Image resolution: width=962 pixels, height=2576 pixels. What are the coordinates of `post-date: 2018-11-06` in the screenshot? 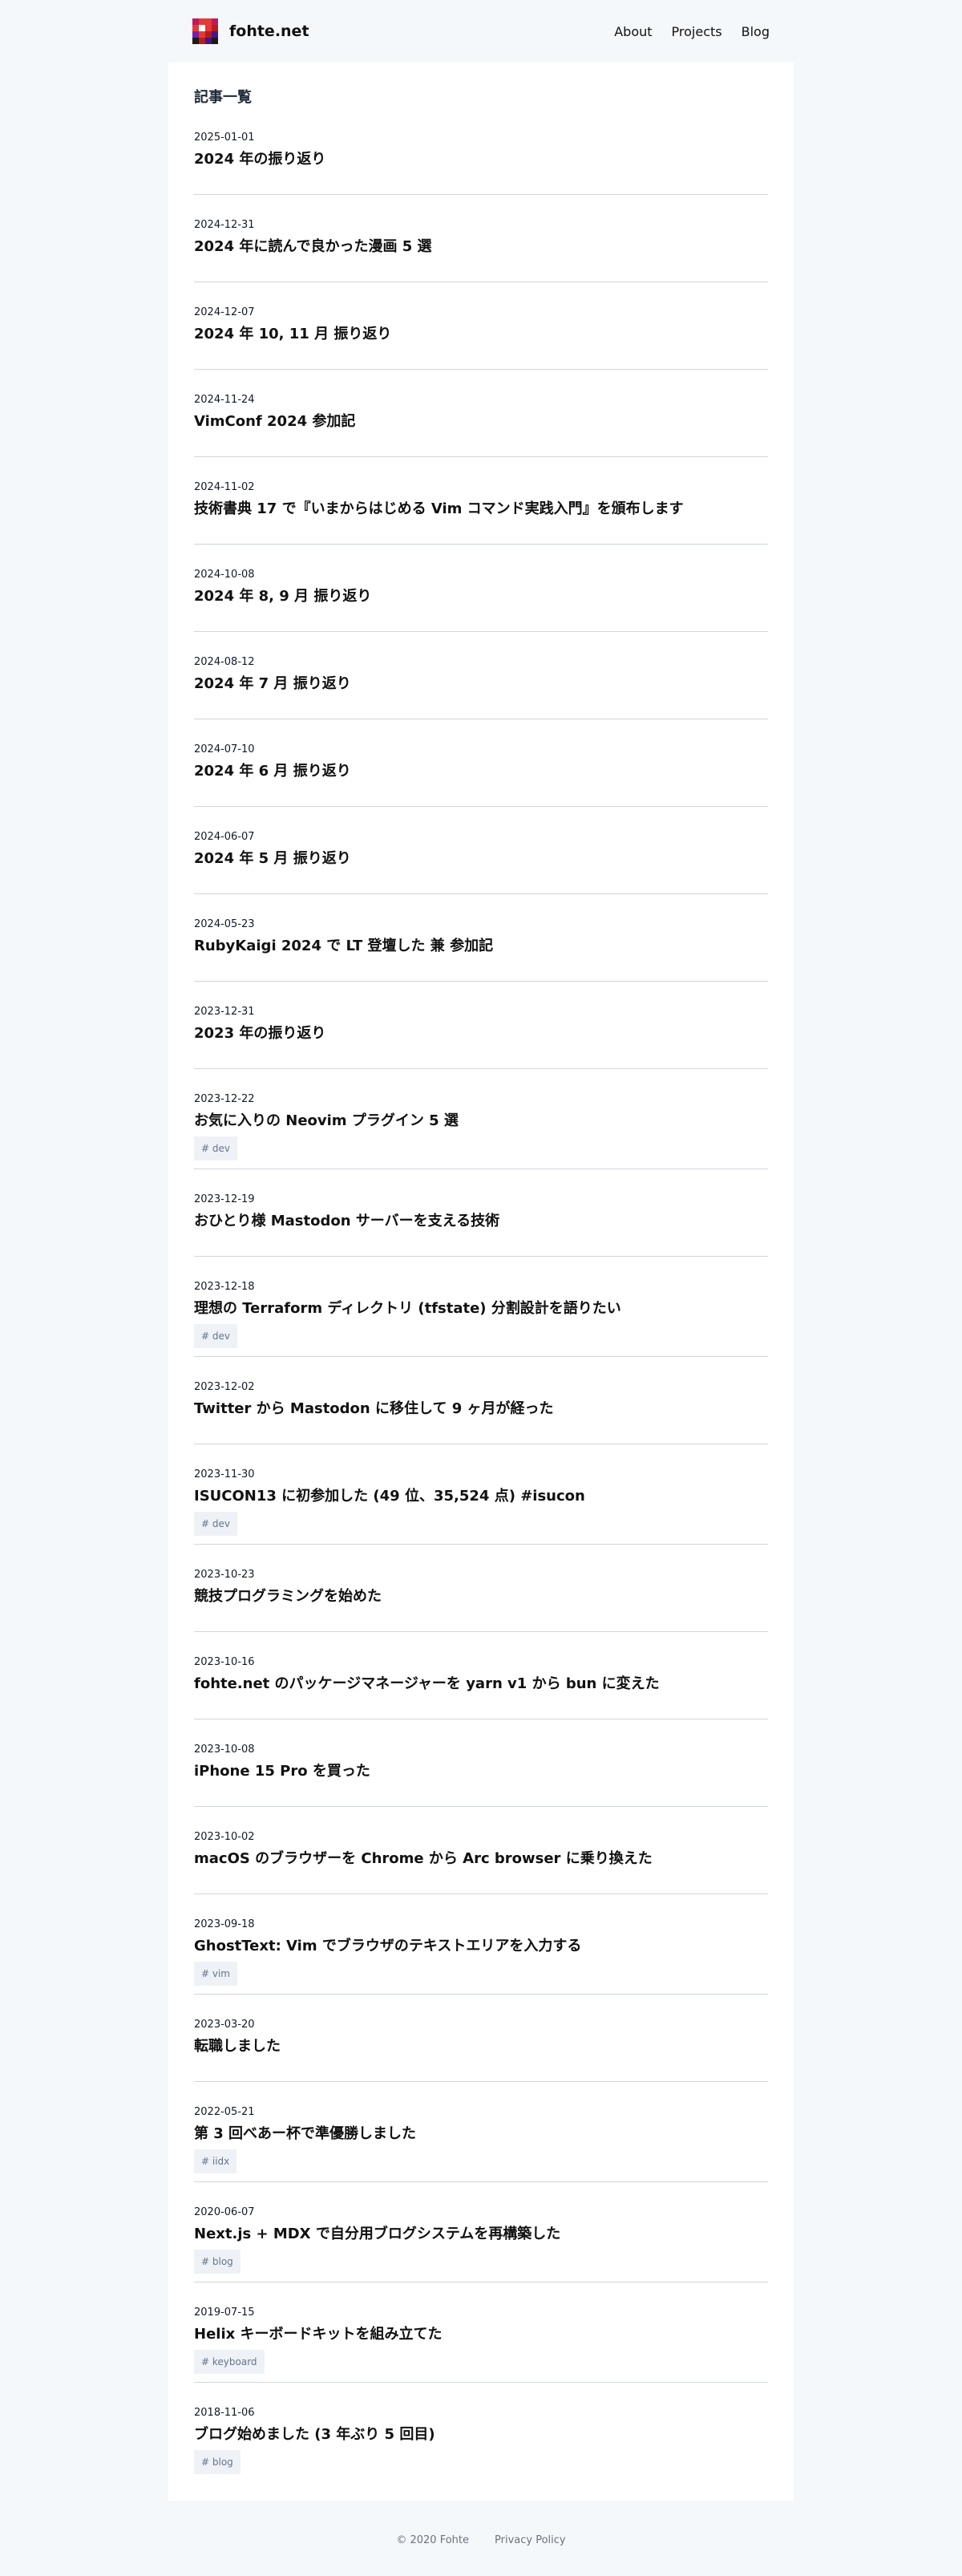 It's located at (224, 2413).